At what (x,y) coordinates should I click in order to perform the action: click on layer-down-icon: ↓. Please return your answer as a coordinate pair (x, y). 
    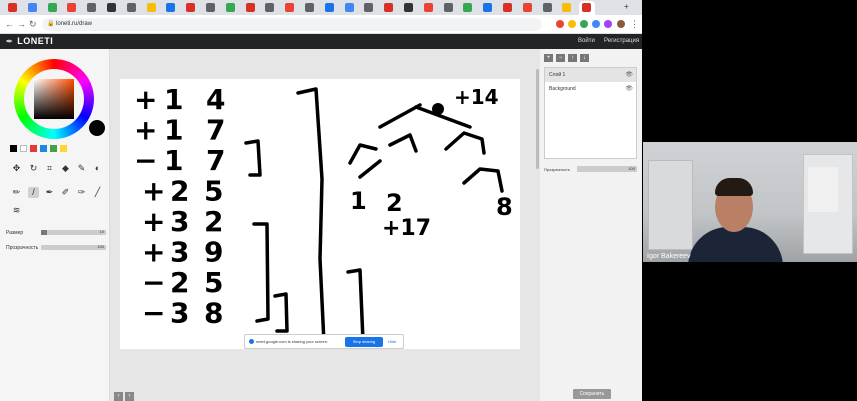
    Looking at the image, I should click on (584, 58).